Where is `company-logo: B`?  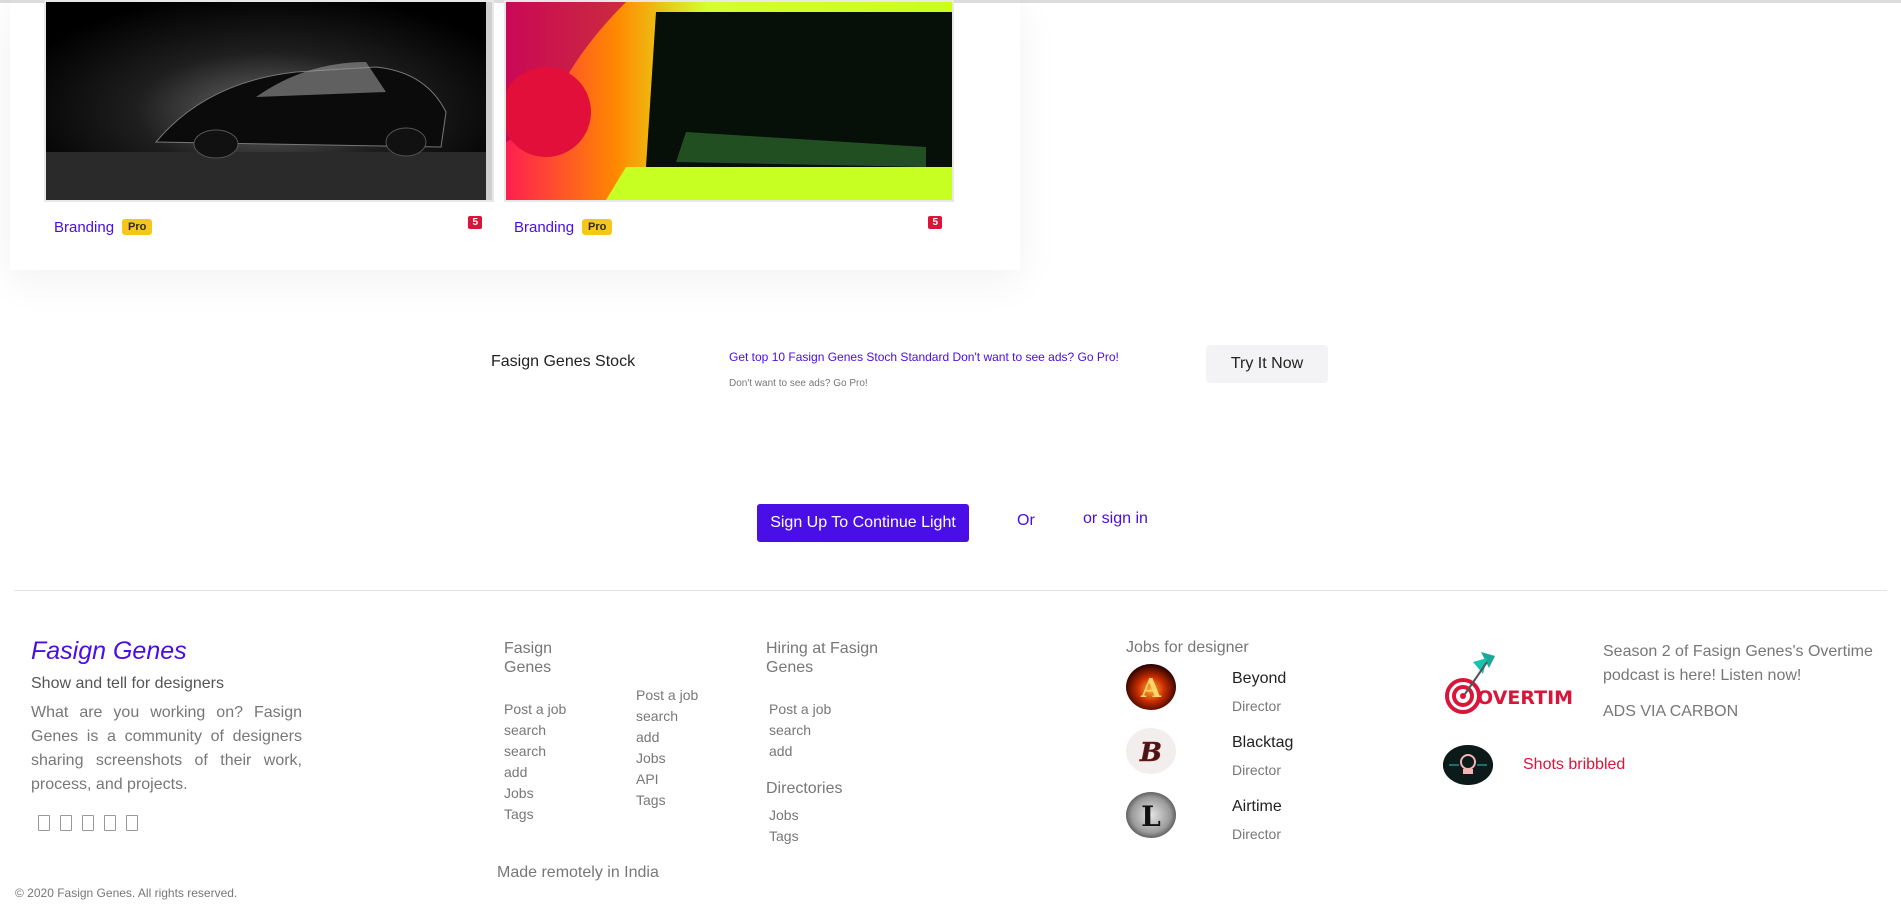
company-logo: B is located at coordinates (1151, 751).